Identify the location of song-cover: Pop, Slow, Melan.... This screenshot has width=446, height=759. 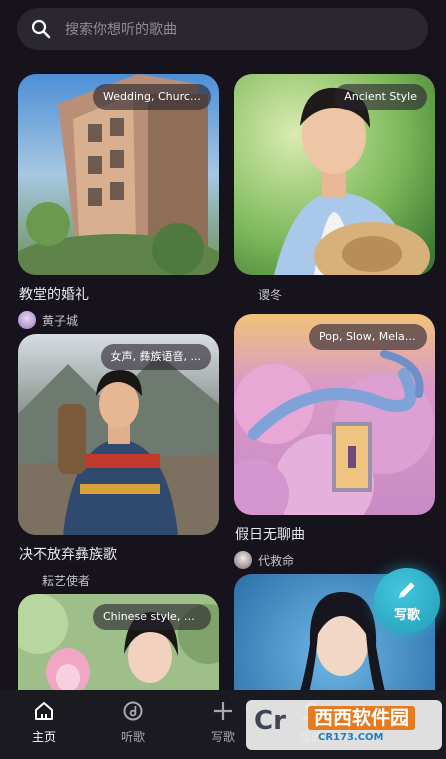
(334, 414).